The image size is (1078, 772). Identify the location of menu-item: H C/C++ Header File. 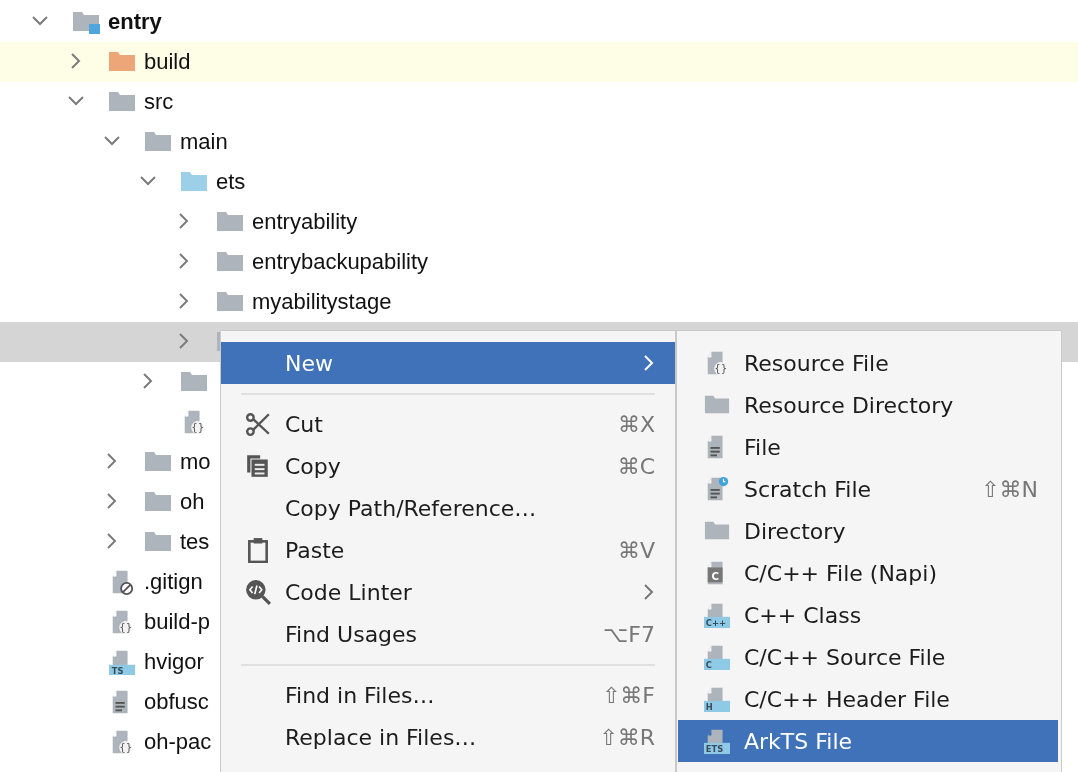
(868, 699).